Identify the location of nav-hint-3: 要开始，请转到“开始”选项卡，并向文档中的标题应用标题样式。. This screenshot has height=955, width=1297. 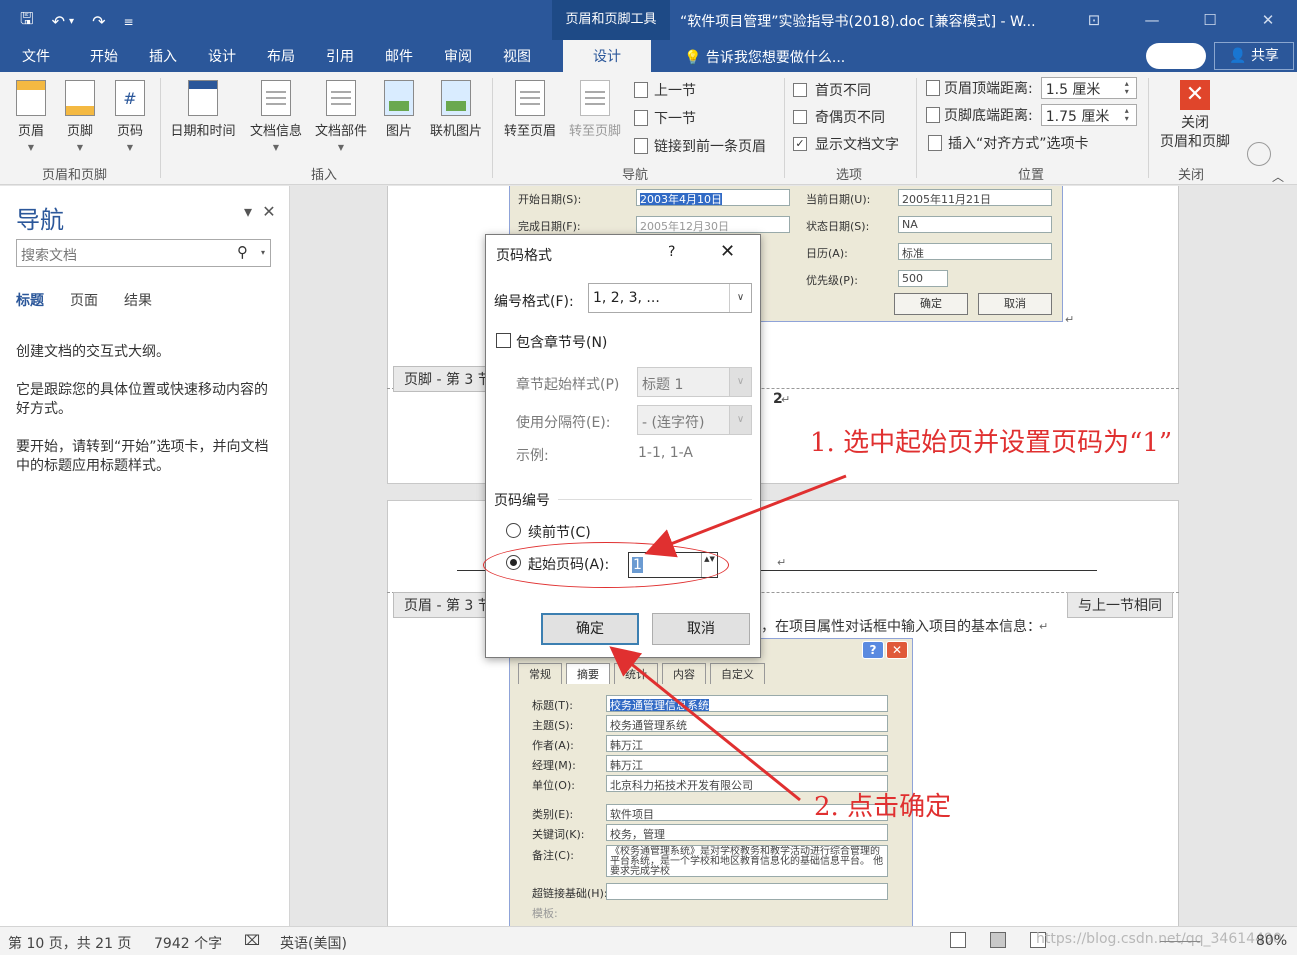
(142, 456).